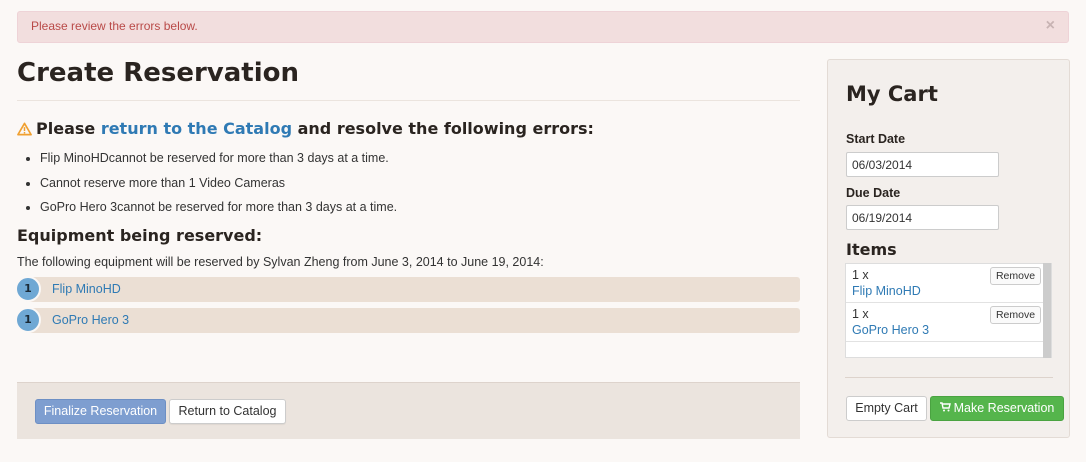  What do you see at coordinates (886, 291) in the screenshot?
I see `item-link: Flip MinoHD` at bounding box center [886, 291].